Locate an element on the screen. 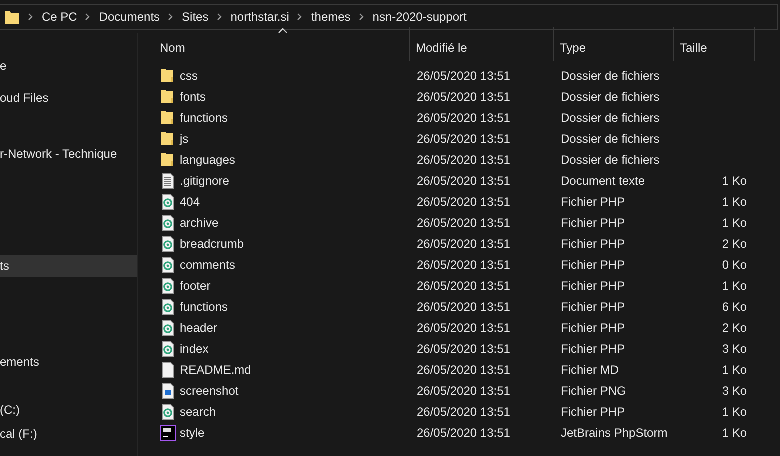 The width and height of the screenshot is (780, 456). nav-item: r-Network - Technique is located at coordinates (68, 154).